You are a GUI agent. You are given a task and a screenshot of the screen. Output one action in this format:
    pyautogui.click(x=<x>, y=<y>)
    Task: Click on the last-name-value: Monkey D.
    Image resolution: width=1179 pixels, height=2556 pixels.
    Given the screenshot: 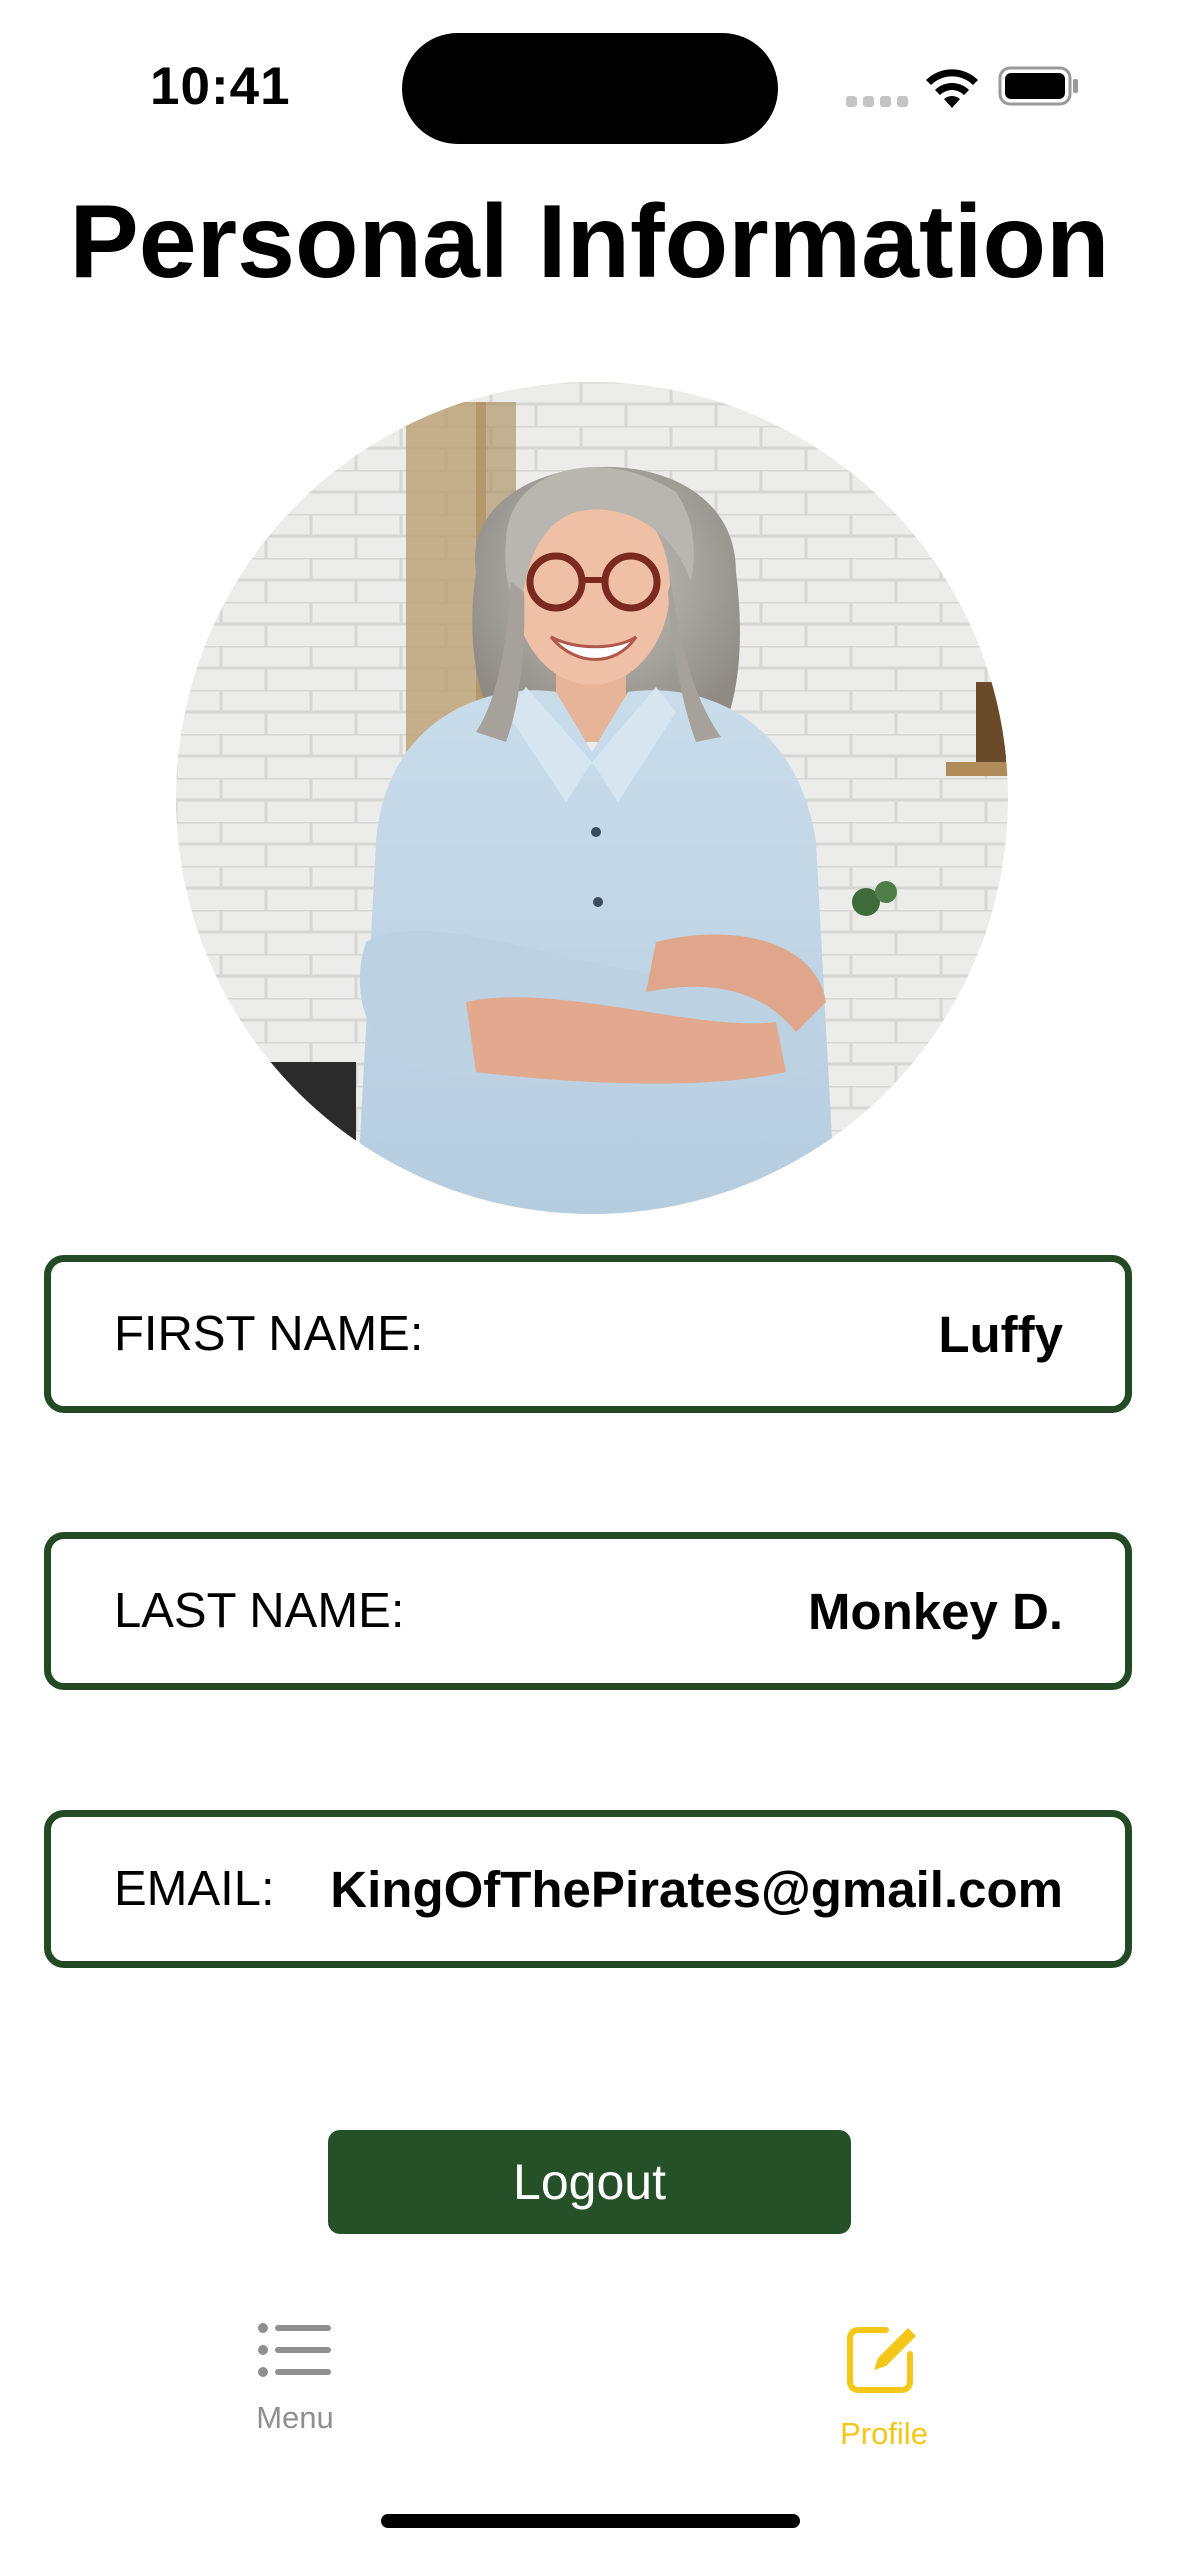 What is the action you would take?
    pyautogui.click(x=935, y=1611)
    